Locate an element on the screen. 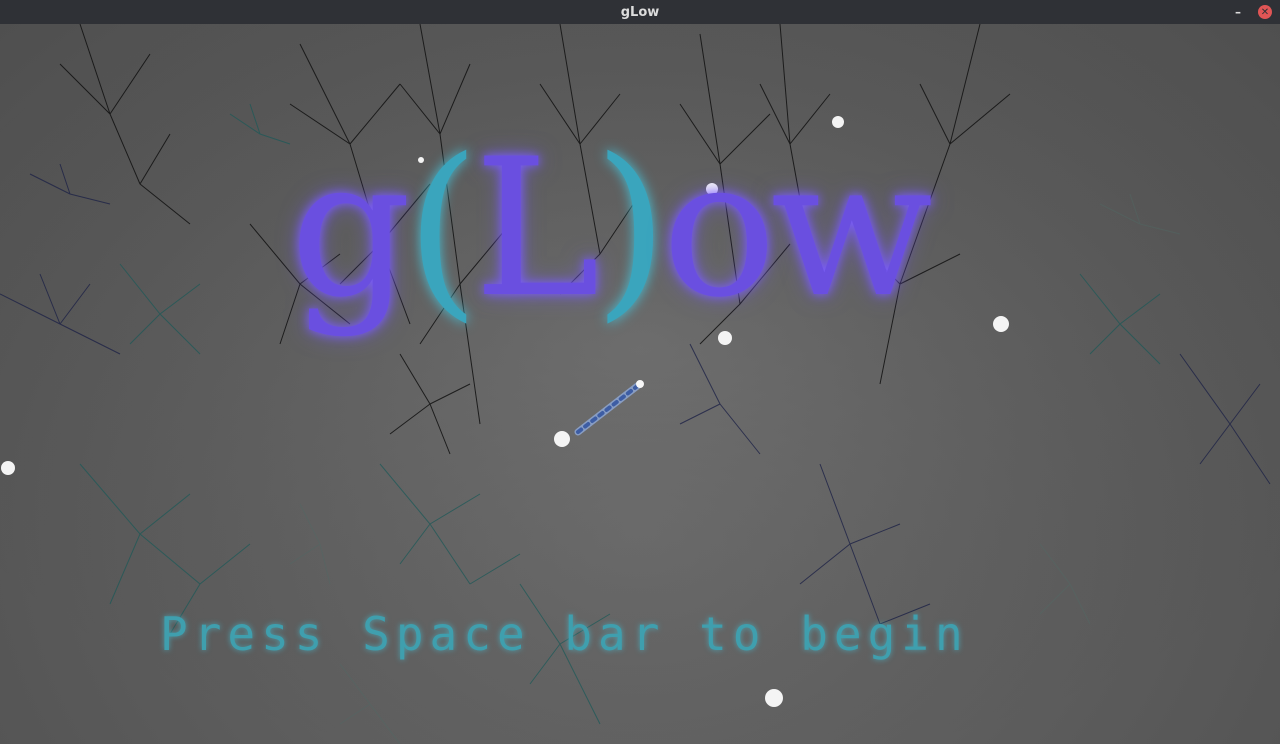 This screenshot has height=744, width=1280. minimize-button: – is located at coordinates (1238, 12).